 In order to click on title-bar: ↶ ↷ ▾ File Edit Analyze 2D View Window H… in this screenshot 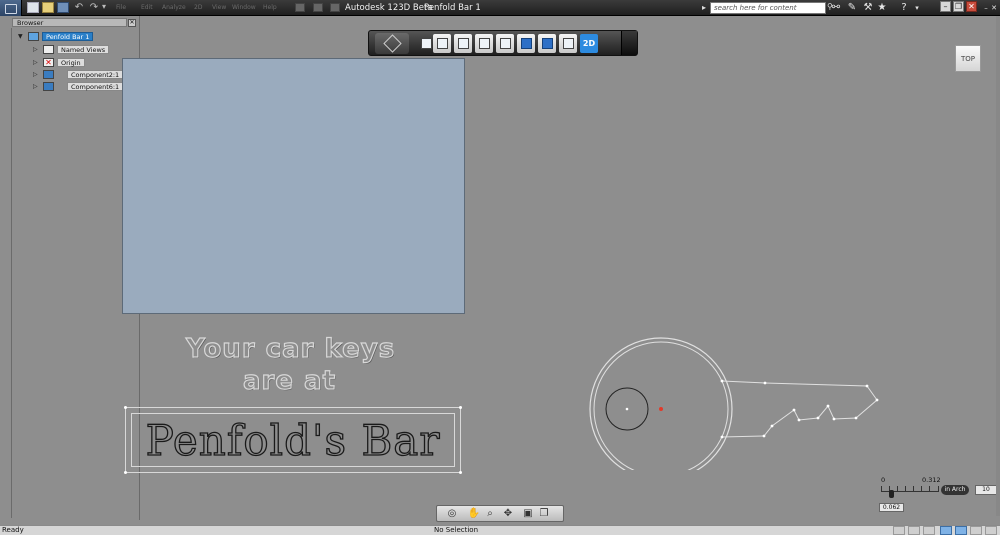, I will do `click(500, 8)`.